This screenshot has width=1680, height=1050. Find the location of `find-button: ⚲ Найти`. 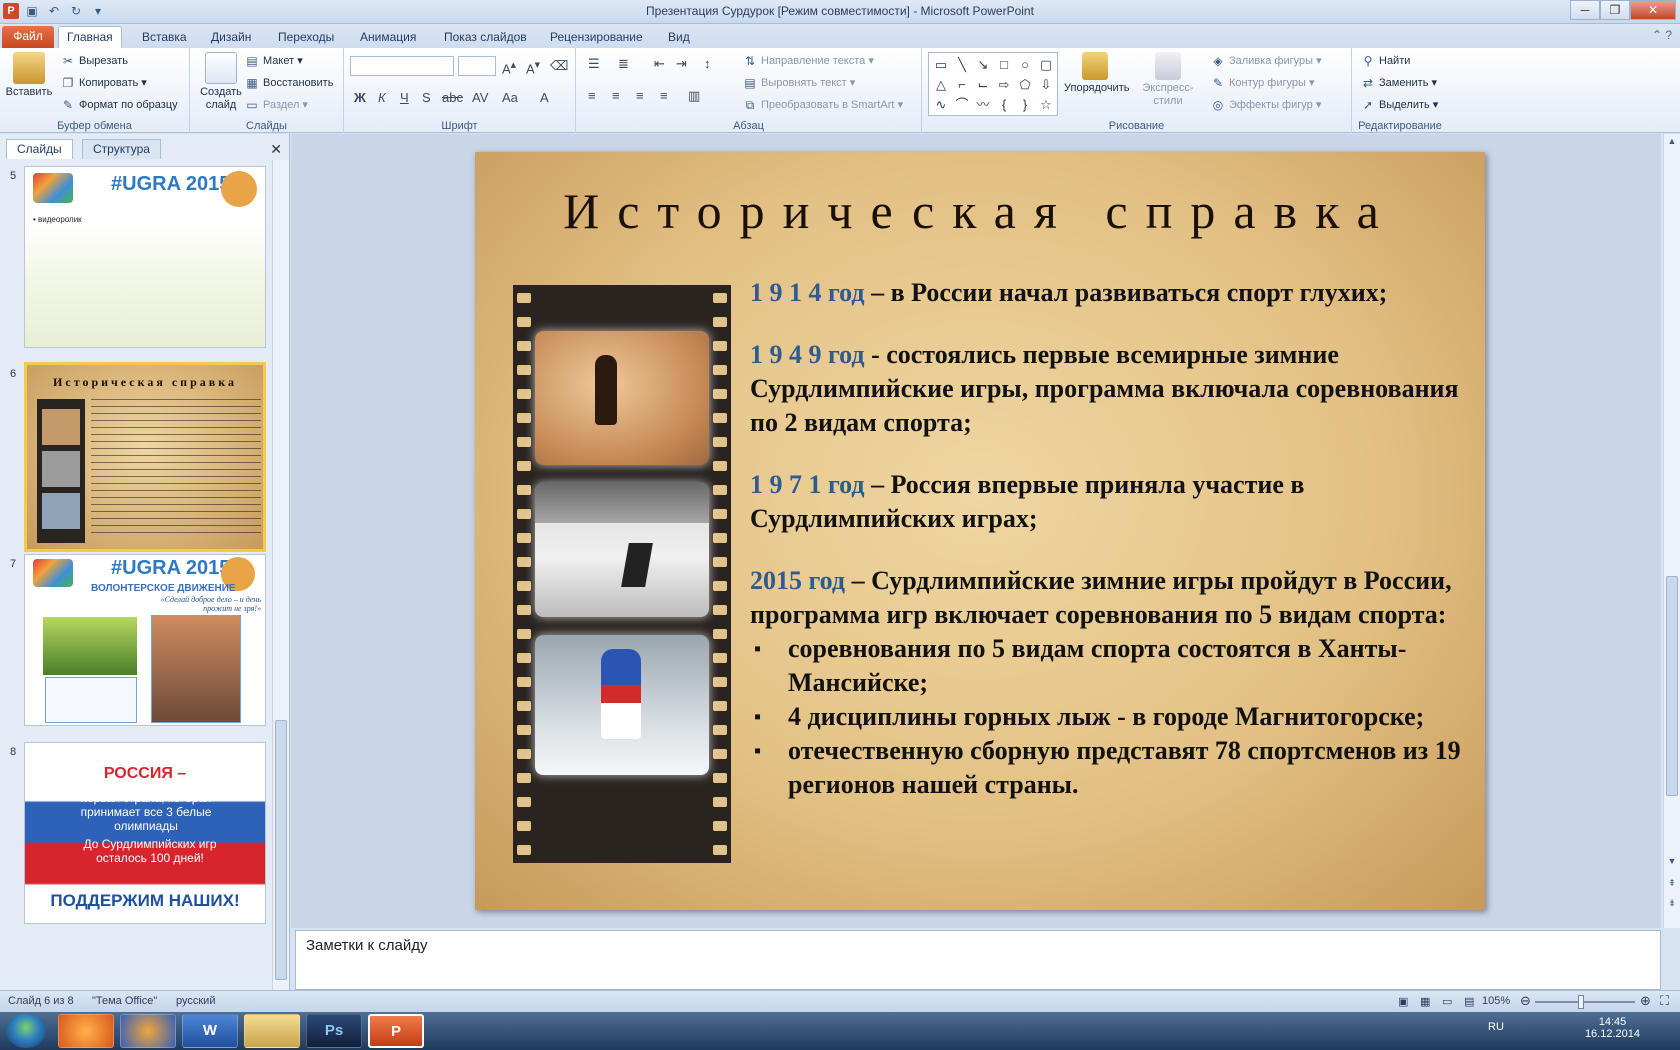

find-button: ⚲ Найти is located at coordinates (1385, 61).